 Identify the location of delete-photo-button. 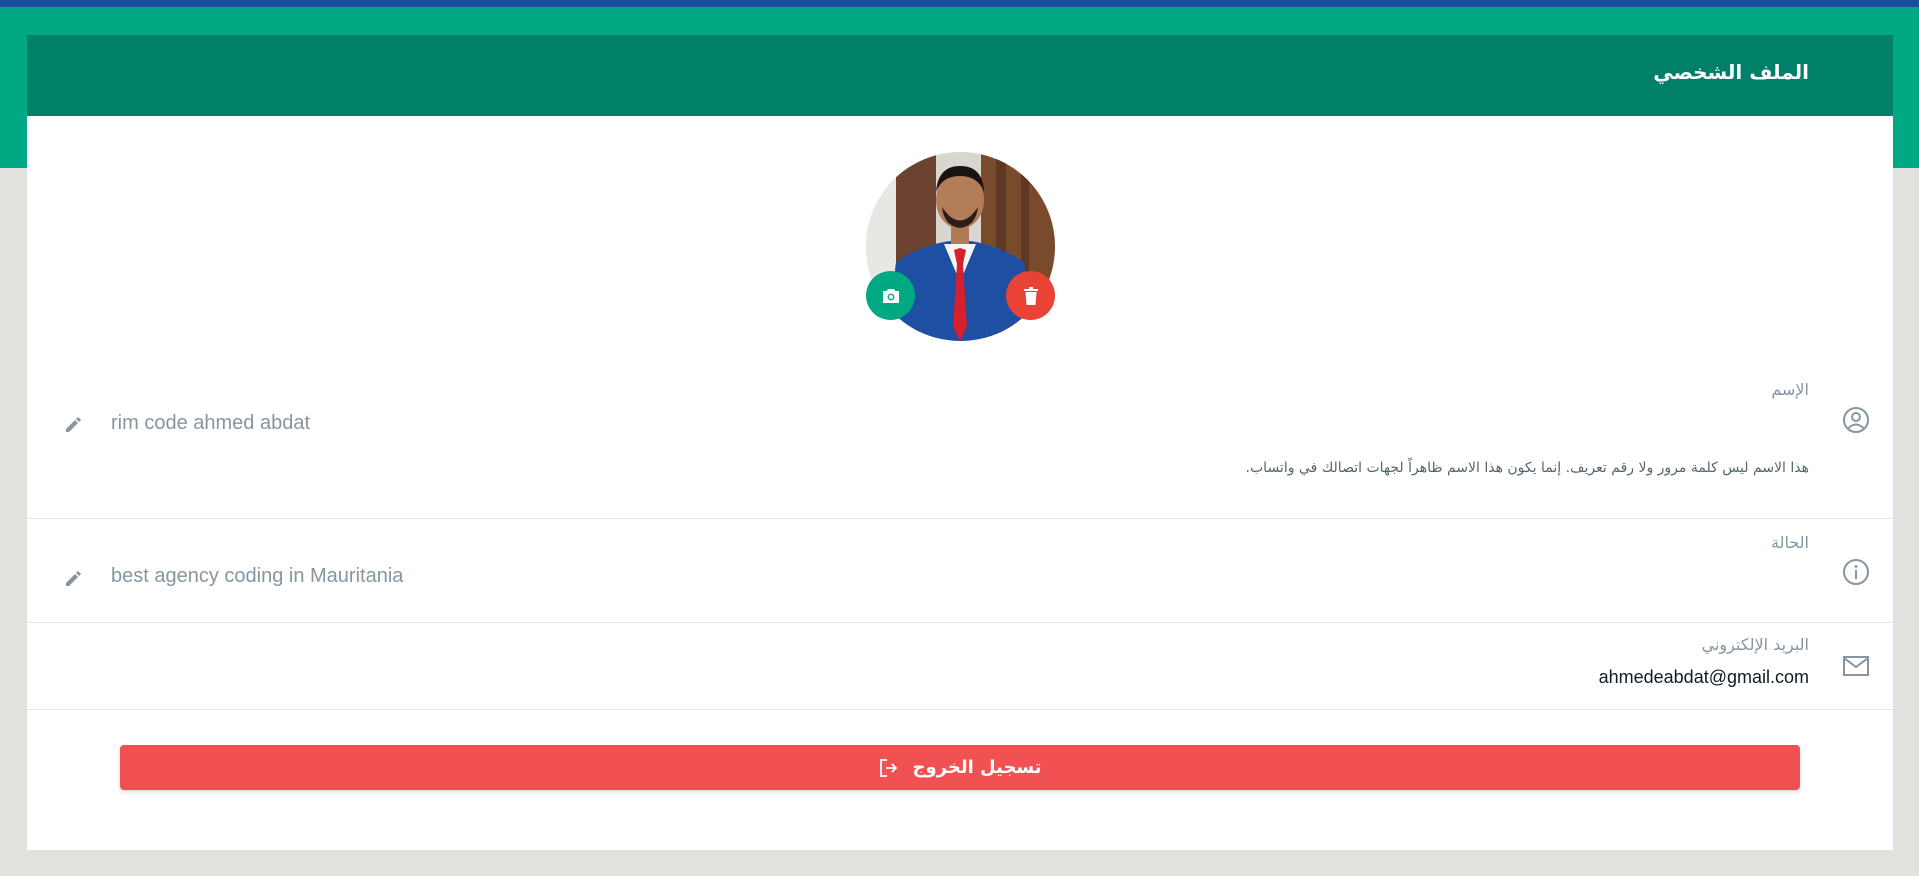
(1030, 295).